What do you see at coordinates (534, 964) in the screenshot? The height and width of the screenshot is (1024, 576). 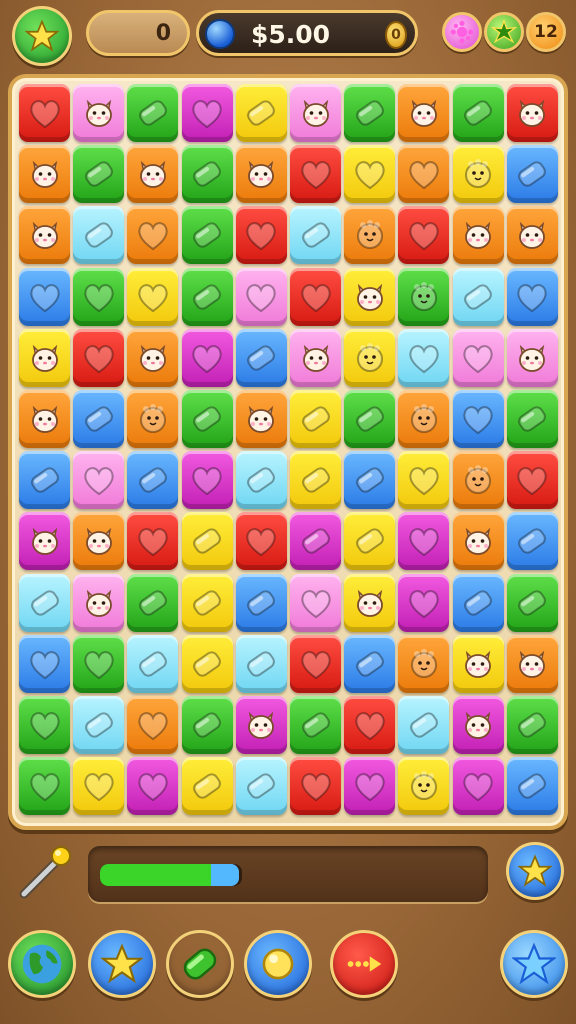 I see `big-star-powerup-button` at bounding box center [534, 964].